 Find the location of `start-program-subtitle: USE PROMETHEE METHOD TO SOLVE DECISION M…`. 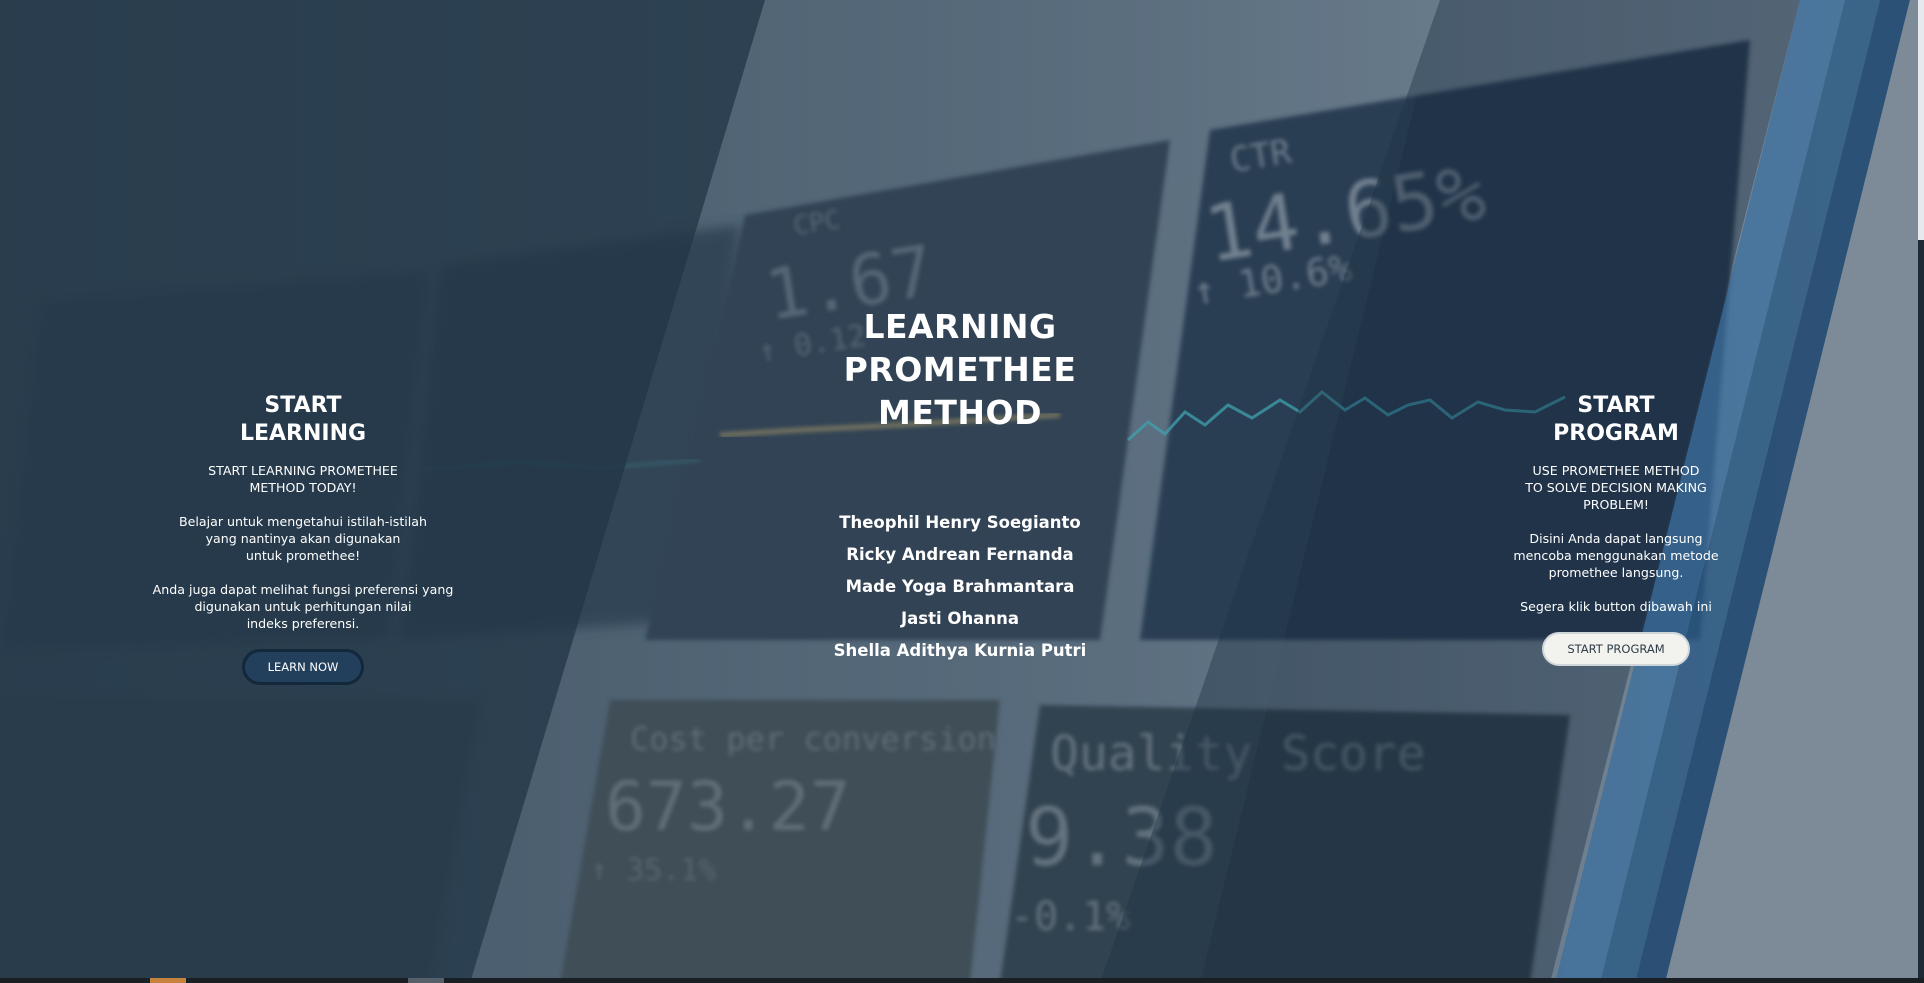

start-program-subtitle: USE PROMETHEE METHOD TO SOLVE DECISION M… is located at coordinates (1616, 487).